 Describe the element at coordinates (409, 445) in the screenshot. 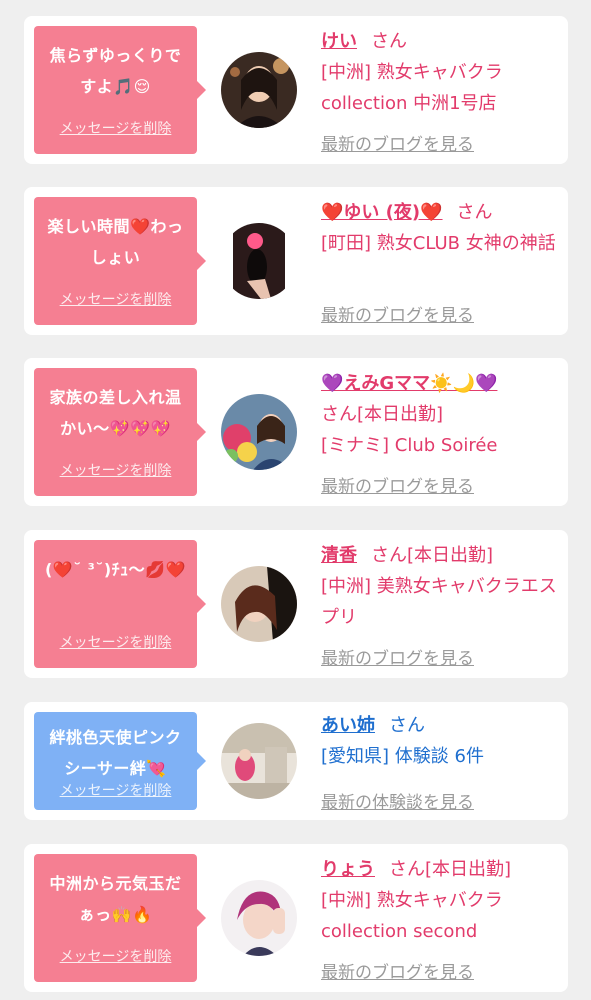

I see `shop-name: [ミナミ] Club Soirée` at that location.